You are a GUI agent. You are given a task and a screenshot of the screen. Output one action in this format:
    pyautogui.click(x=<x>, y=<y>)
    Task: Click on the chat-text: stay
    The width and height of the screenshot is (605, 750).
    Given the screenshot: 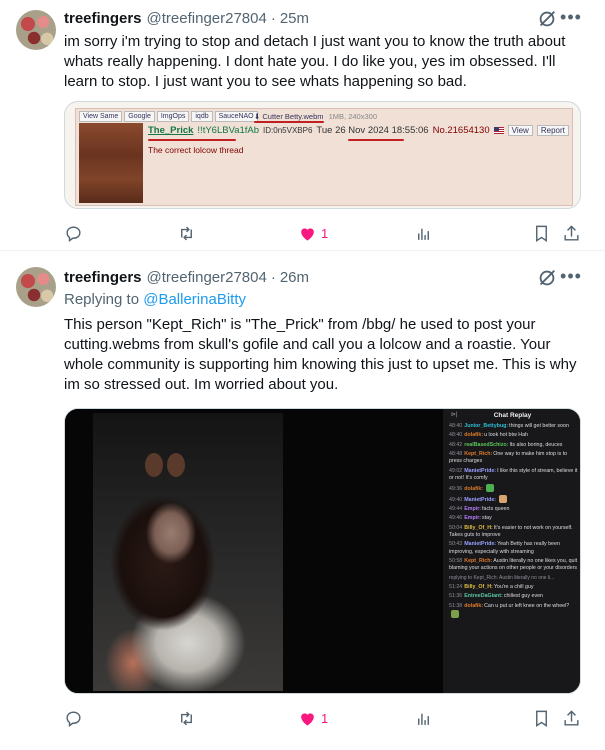 What is the action you would take?
    pyautogui.click(x=487, y=518)
    